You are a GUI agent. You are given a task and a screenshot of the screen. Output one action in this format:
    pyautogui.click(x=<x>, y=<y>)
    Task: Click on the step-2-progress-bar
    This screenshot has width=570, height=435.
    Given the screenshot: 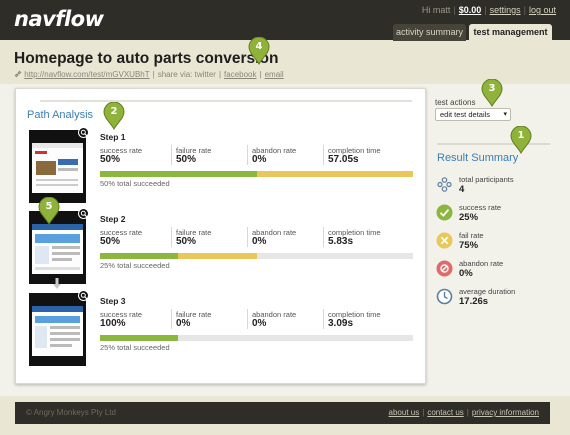 What is the action you would take?
    pyautogui.click(x=256, y=256)
    